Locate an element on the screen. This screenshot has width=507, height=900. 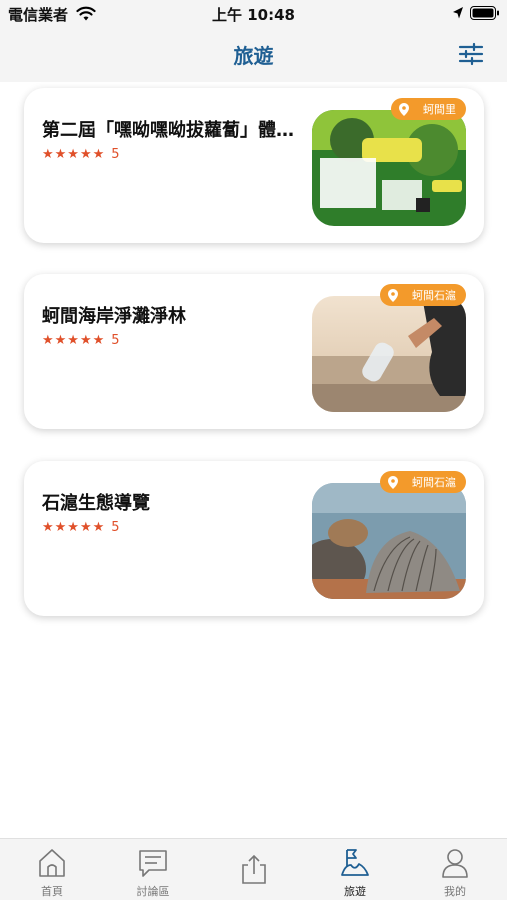
beach-cleanup-image is located at coordinates (389, 354).